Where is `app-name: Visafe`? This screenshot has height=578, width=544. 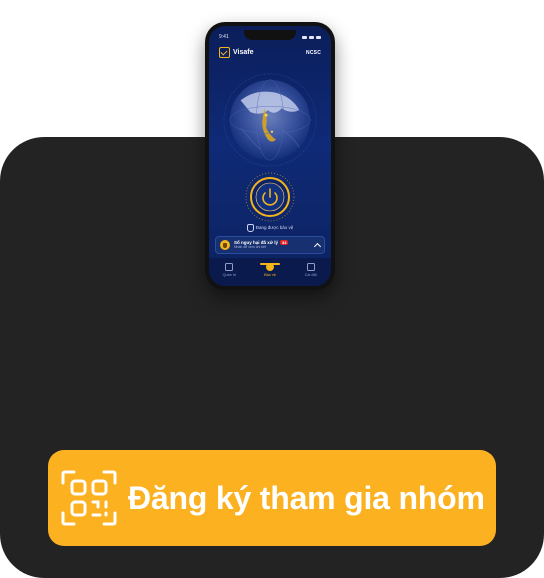
app-name: Visafe is located at coordinates (243, 52).